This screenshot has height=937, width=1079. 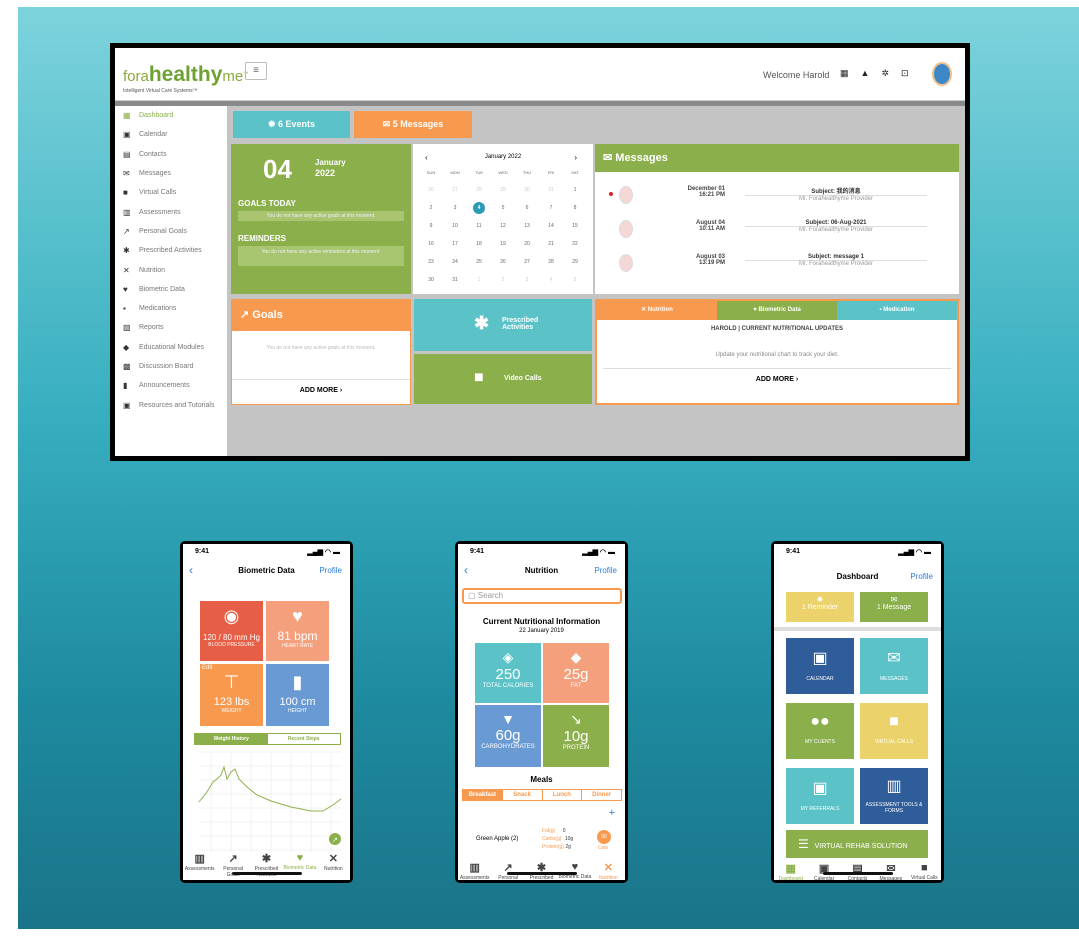 I want to click on my-clients-tile: ●● MY CLIENTS, so click(x=820, y=731).